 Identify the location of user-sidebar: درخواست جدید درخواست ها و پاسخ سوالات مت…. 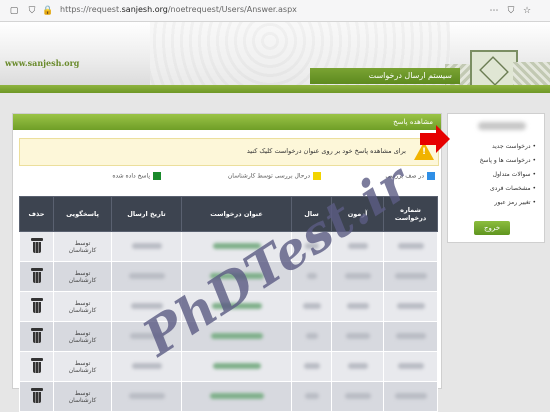
(496, 178).